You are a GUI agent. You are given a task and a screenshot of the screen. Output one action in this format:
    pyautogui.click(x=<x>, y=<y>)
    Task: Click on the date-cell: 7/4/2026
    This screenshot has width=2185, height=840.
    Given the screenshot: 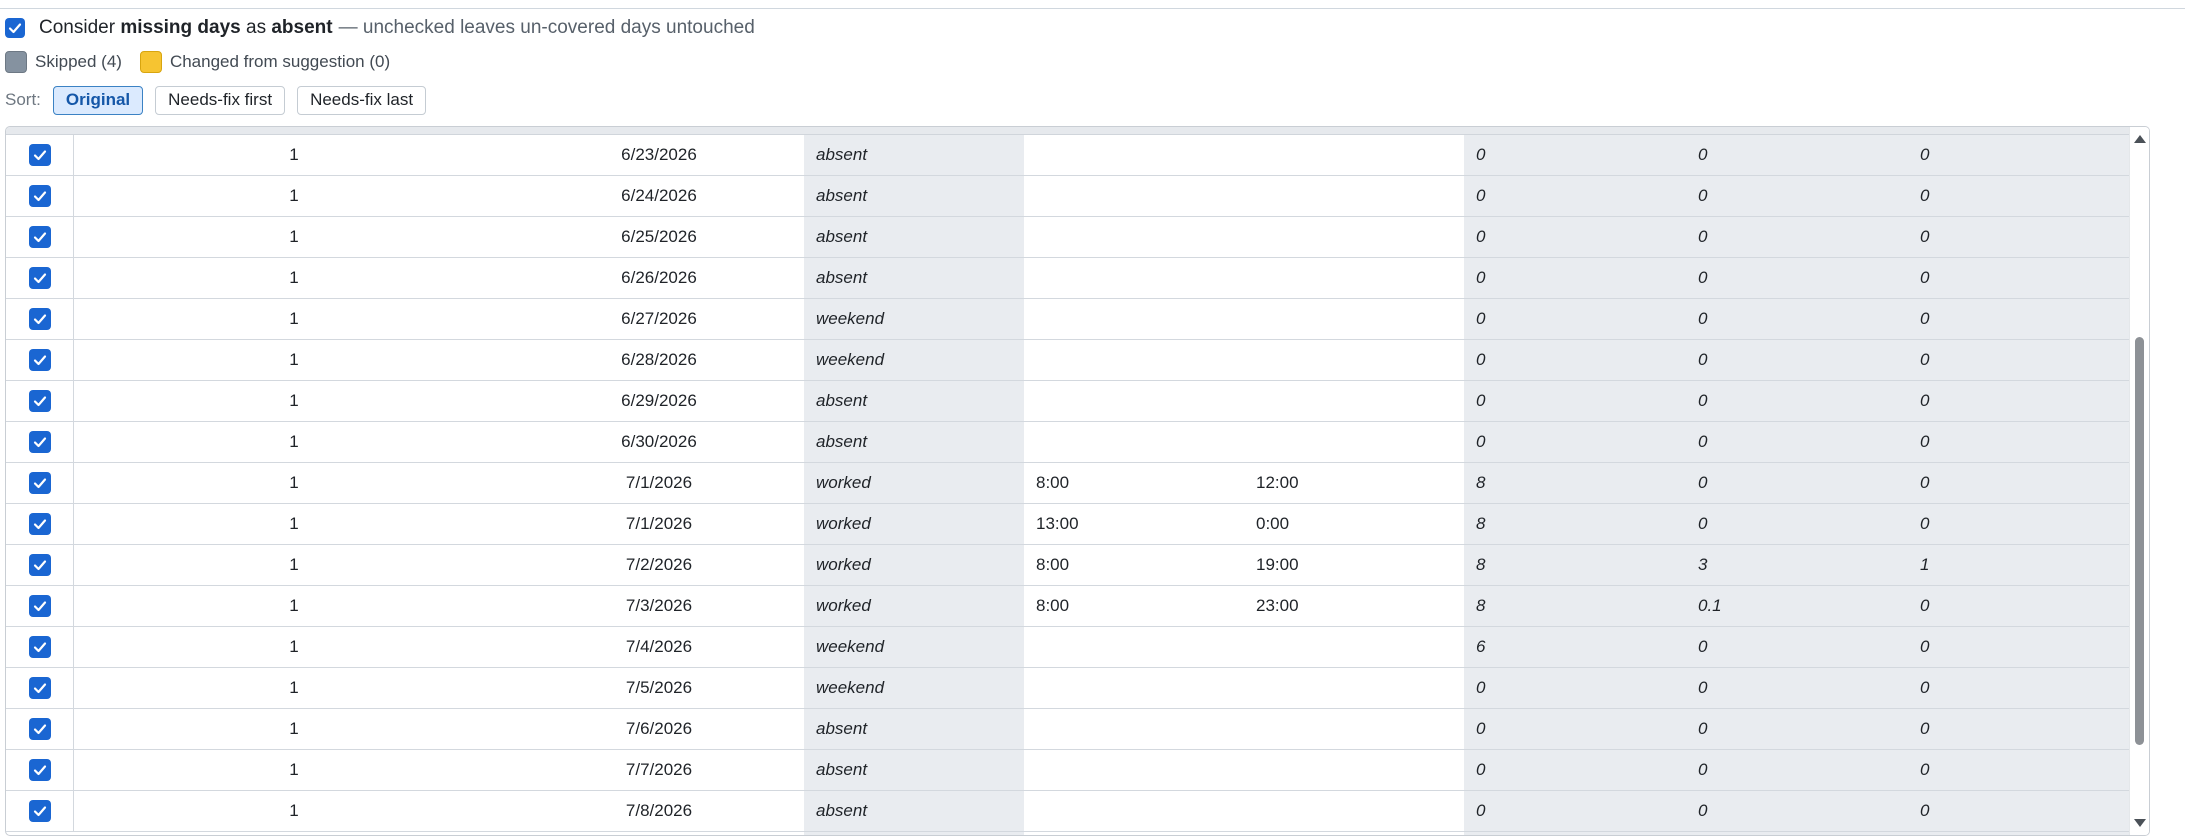 What is the action you would take?
    pyautogui.click(x=659, y=647)
    